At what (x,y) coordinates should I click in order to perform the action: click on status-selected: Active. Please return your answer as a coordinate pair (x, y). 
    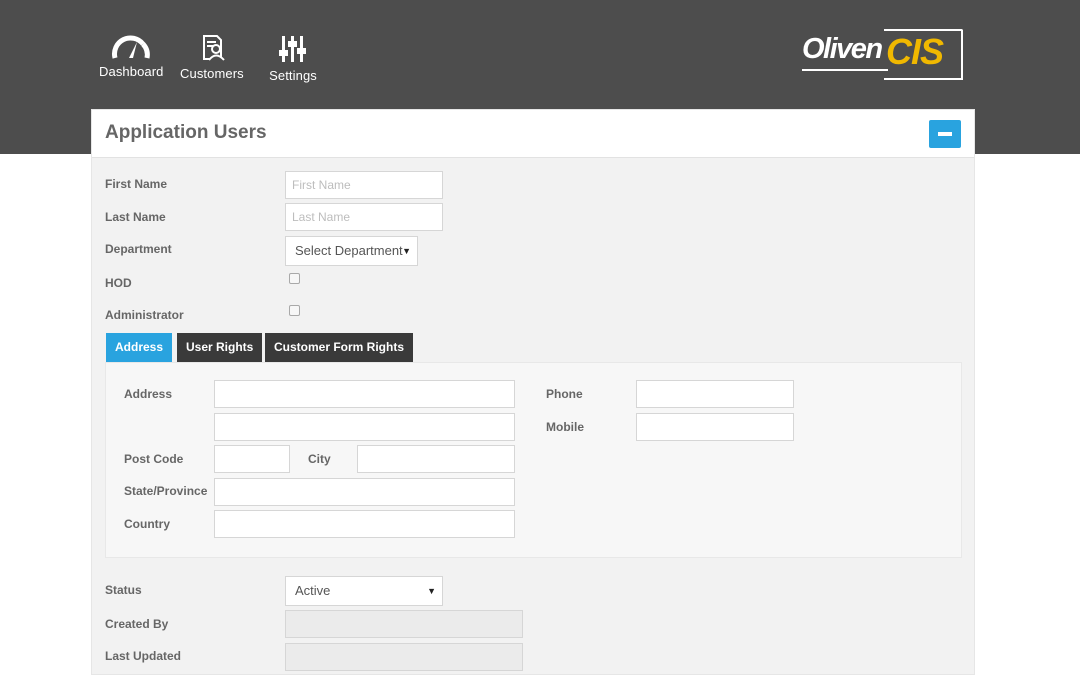
    Looking at the image, I should click on (313, 590).